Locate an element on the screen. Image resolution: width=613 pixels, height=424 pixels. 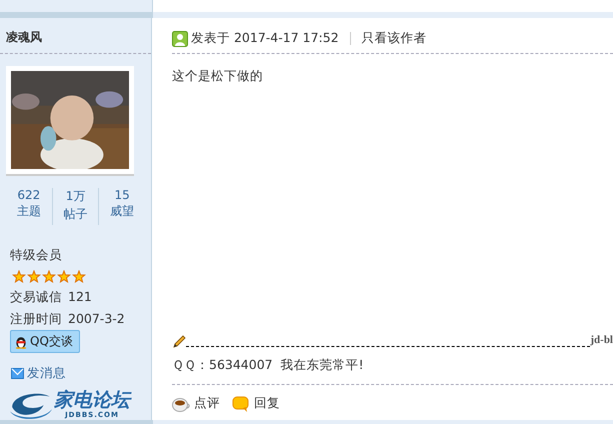
penguin-icon is located at coordinates (21, 341).